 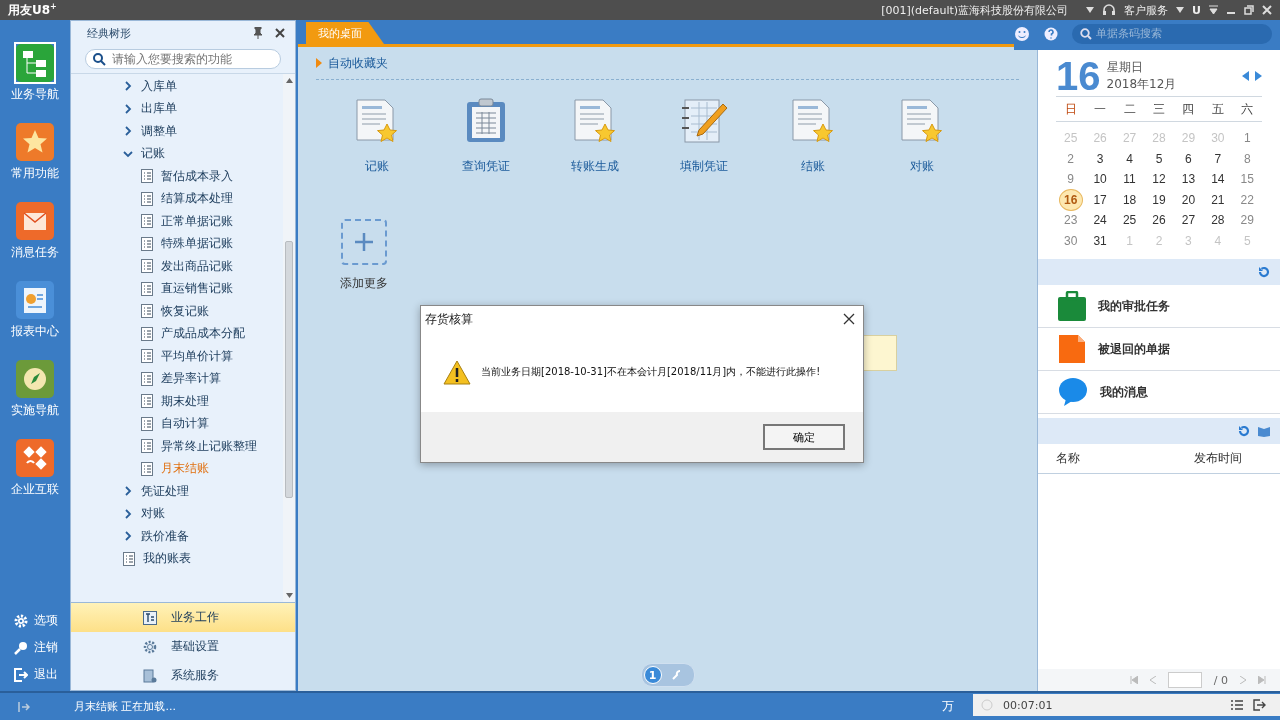 I want to click on tree-item: 出库单, so click(x=159, y=109).